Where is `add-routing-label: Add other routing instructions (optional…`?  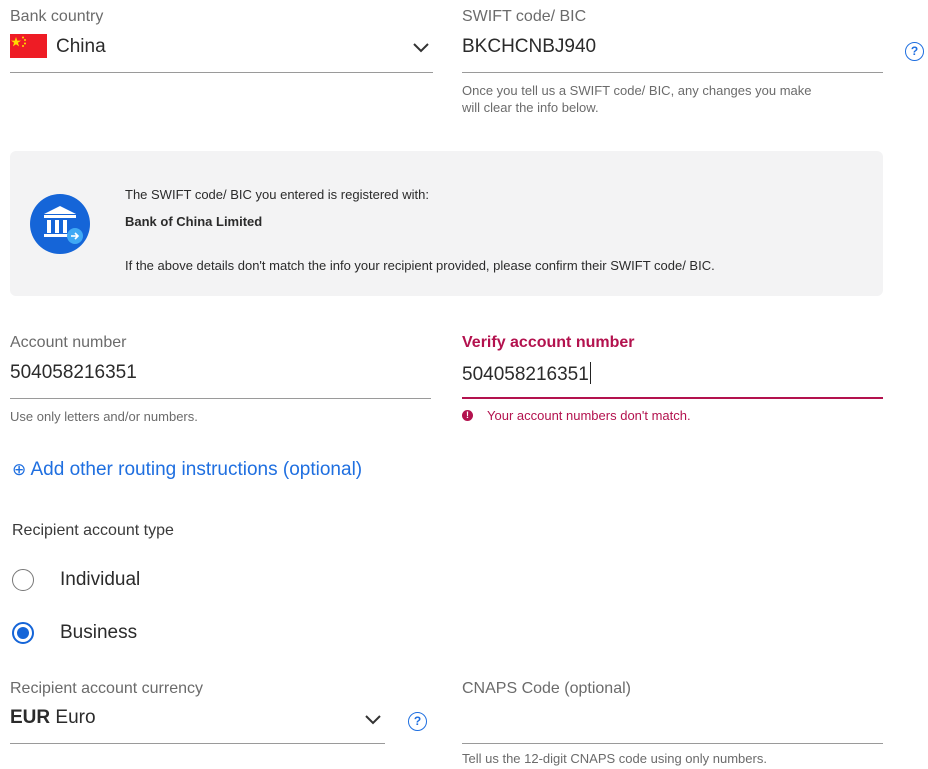 add-routing-label: Add other routing instructions (optional… is located at coordinates (196, 469).